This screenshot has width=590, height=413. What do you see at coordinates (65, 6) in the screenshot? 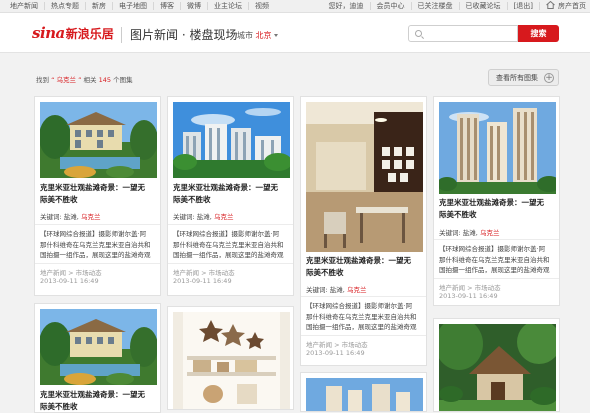
I see `top-link-topics: 热点专题` at bounding box center [65, 6].